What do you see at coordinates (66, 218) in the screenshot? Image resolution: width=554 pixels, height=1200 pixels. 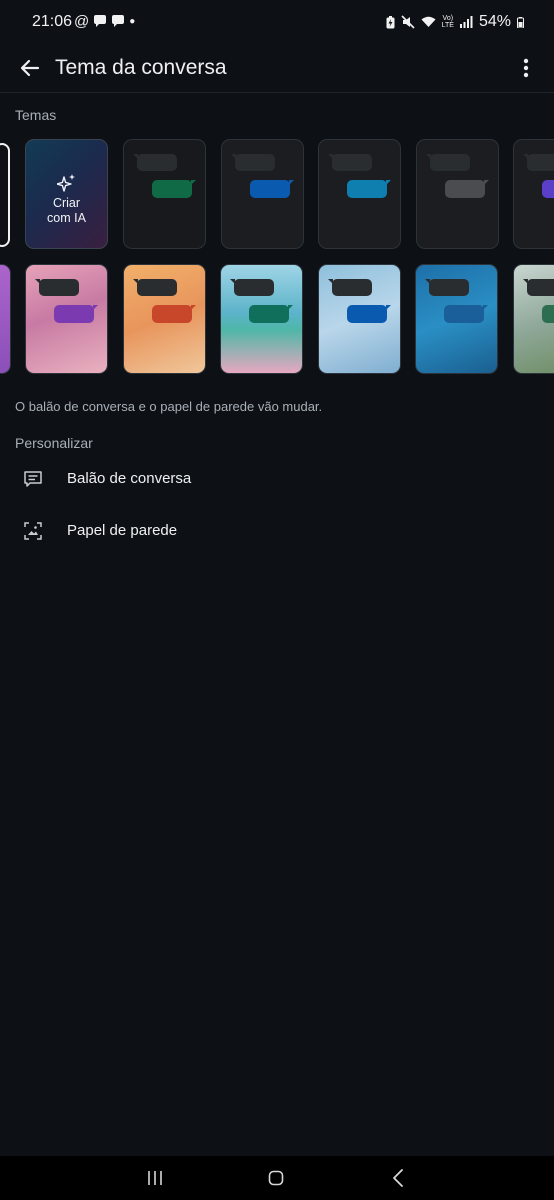 I see `create-with-ai-label-line2: com IA` at bounding box center [66, 218].